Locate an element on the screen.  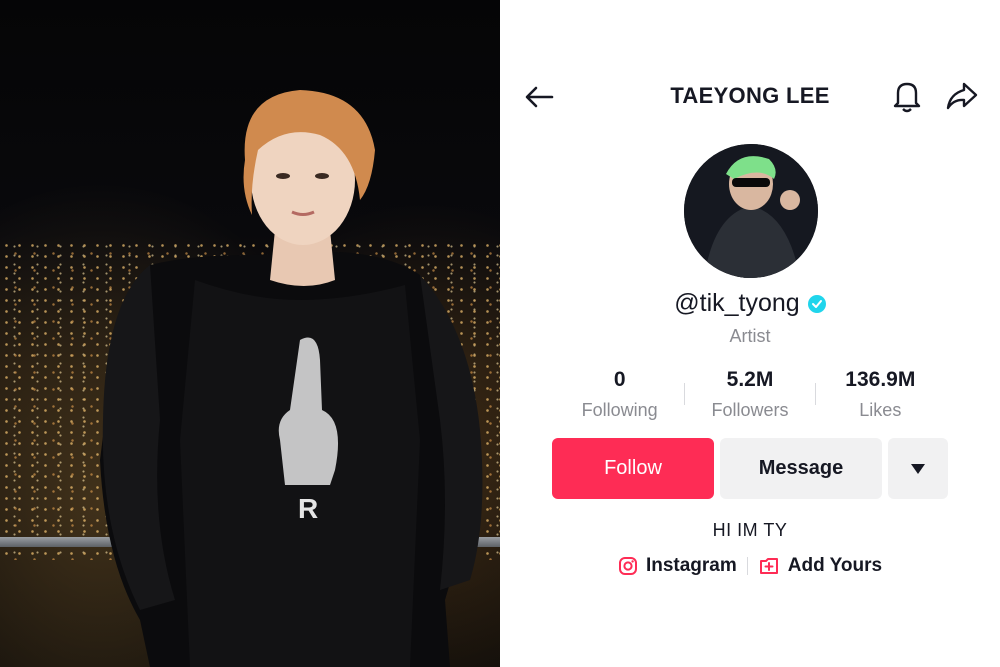
divider is located at coordinates (747, 566).